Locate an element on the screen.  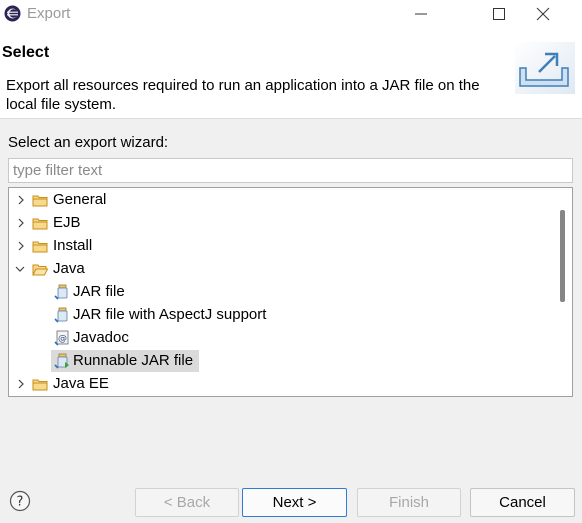
tree-item-jar-aspectj: JAR file with AspectJ support is located at coordinates (281, 315).